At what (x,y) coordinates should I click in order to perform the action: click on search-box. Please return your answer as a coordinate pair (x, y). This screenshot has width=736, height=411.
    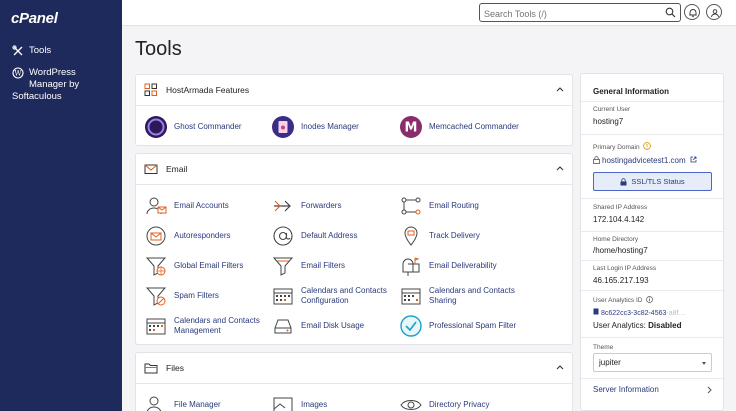
    Looking at the image, I should click on (580, 13).